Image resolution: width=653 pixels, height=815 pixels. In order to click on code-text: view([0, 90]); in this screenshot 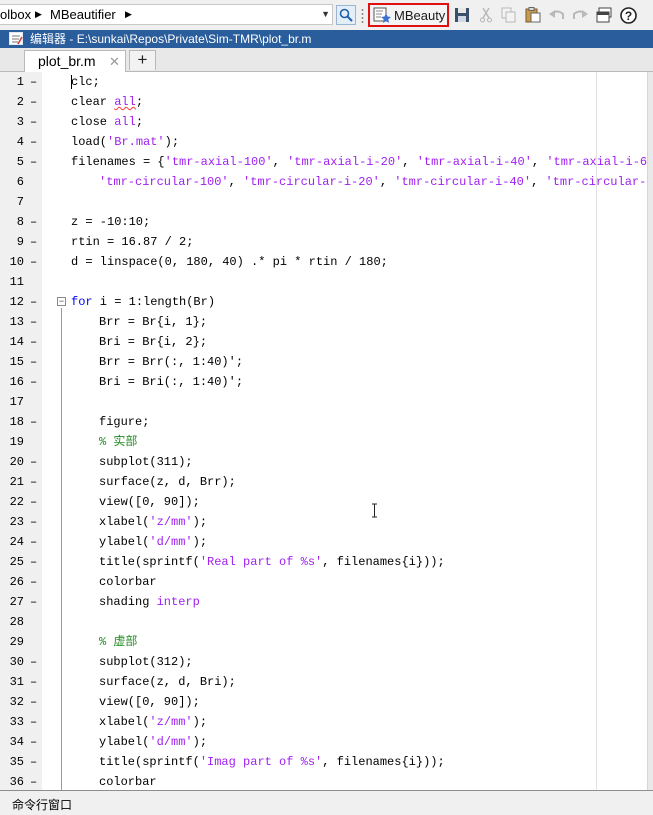, I will do `click(149, 502)`.